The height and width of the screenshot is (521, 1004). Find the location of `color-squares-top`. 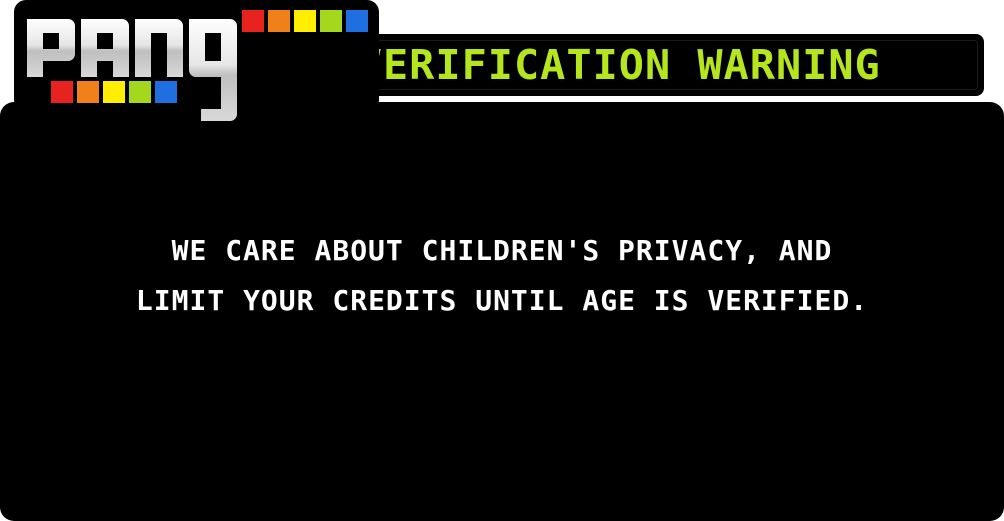

color-squares-top is located at coordinates (305, 21).